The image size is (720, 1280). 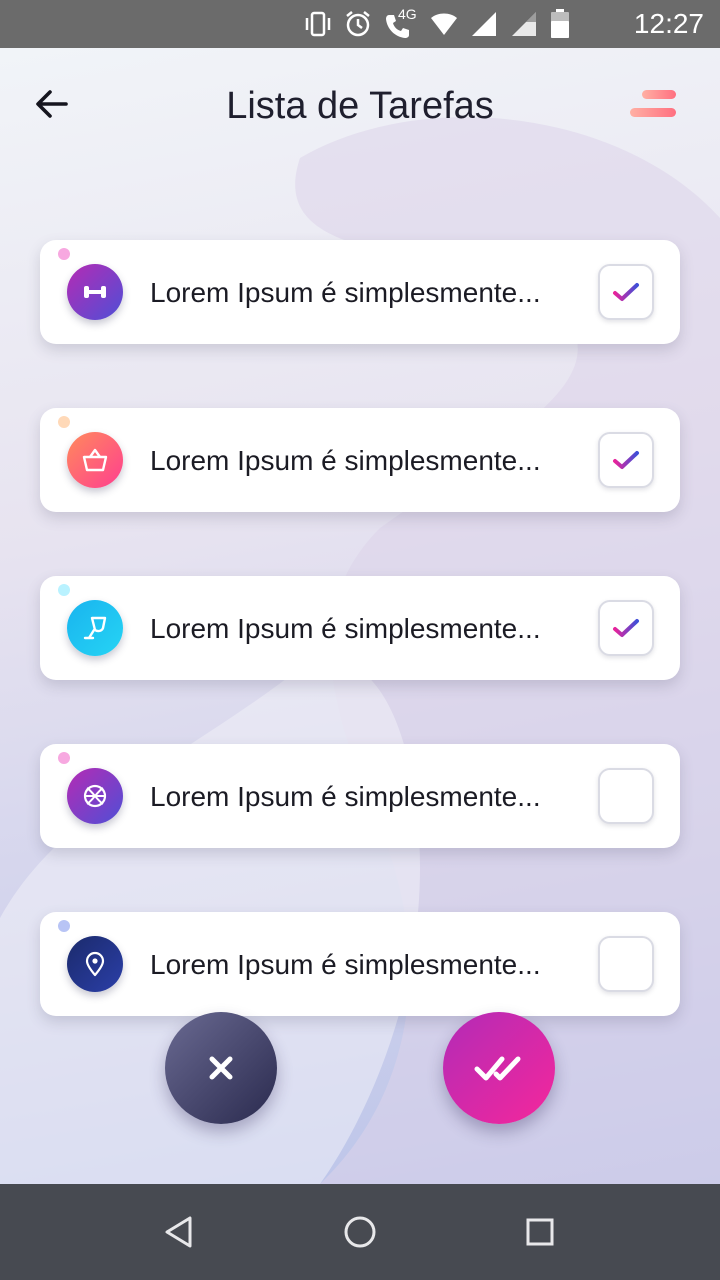 I want to click on battery-icon, so click(x=560, y=23).